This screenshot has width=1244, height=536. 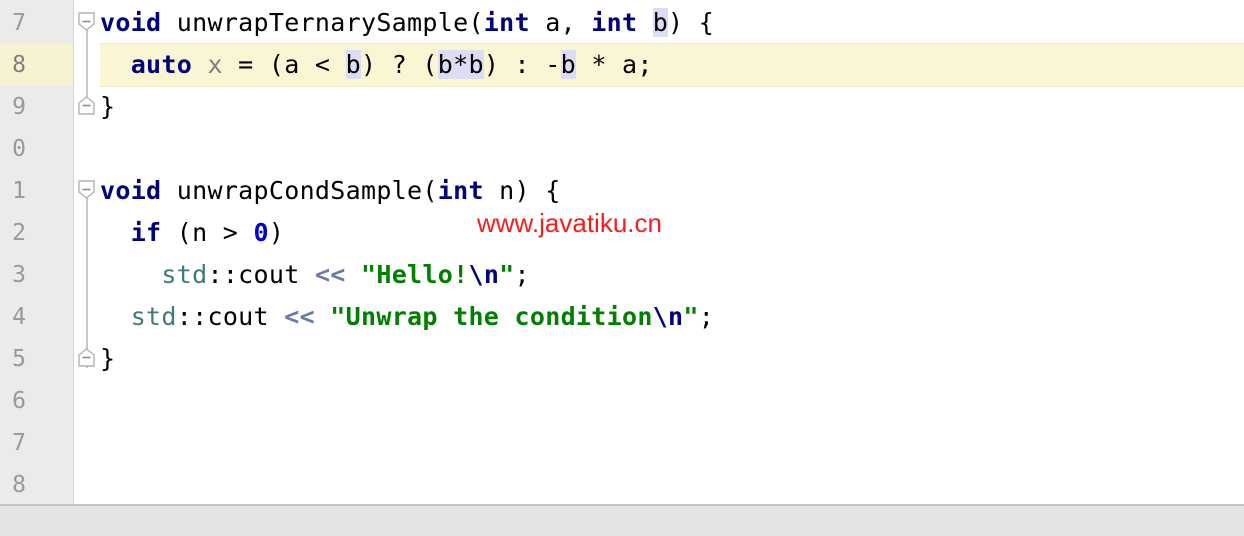 I want to click on code-line: if (n > 0), so click(x=672, y=233).